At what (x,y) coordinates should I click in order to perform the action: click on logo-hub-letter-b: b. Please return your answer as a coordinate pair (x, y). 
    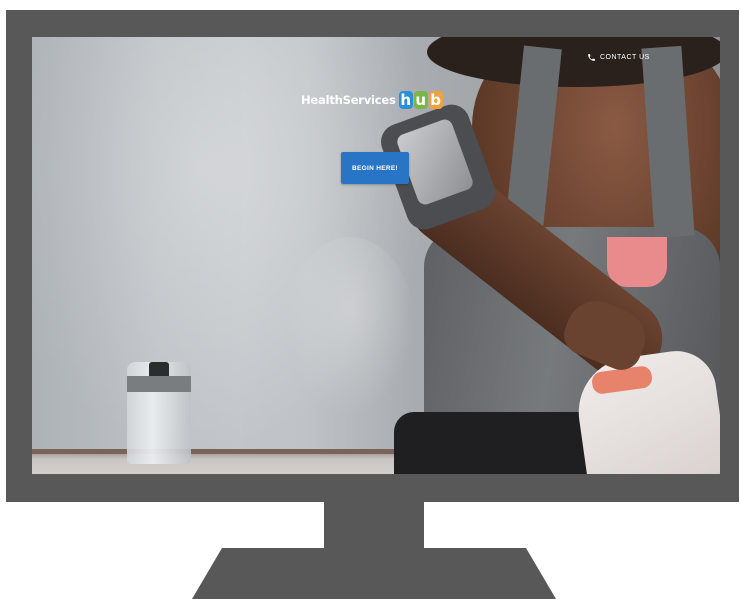
    Looking at the image, I should click on (435, 100).